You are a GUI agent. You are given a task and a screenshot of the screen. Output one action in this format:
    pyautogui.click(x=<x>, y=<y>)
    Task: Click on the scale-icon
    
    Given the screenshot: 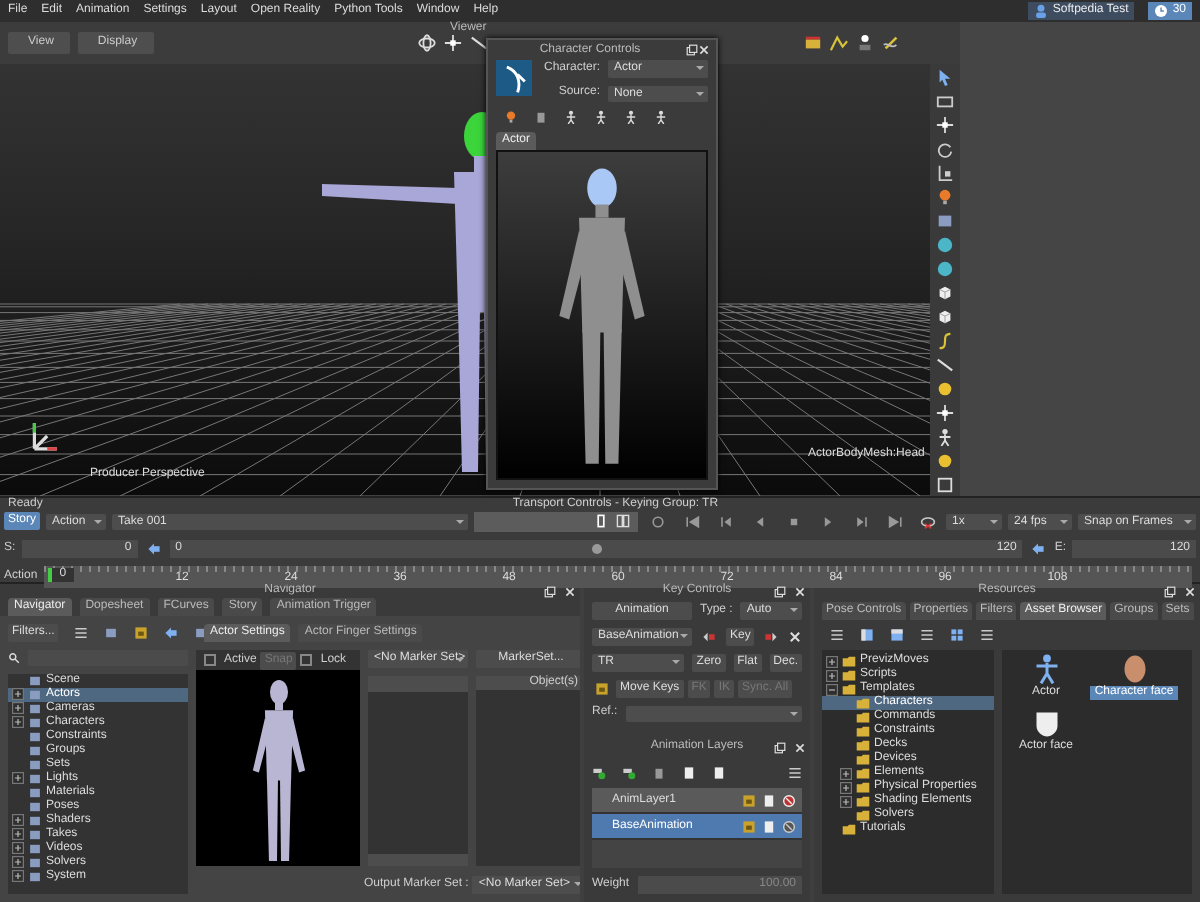 What is the action you would take?
    pyautogui.click(x=945, y=173)
    